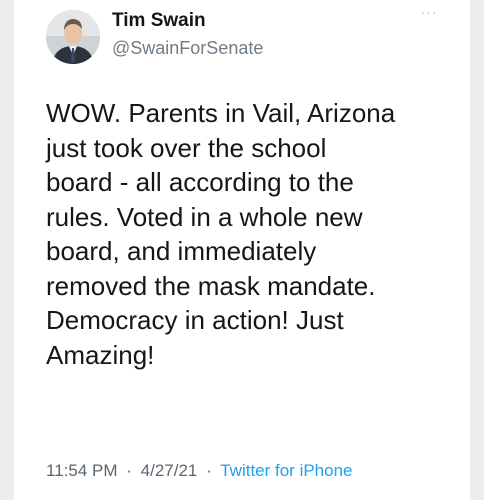  I want to click on tweet-text-line: board, and immediately, so click(181, 251).